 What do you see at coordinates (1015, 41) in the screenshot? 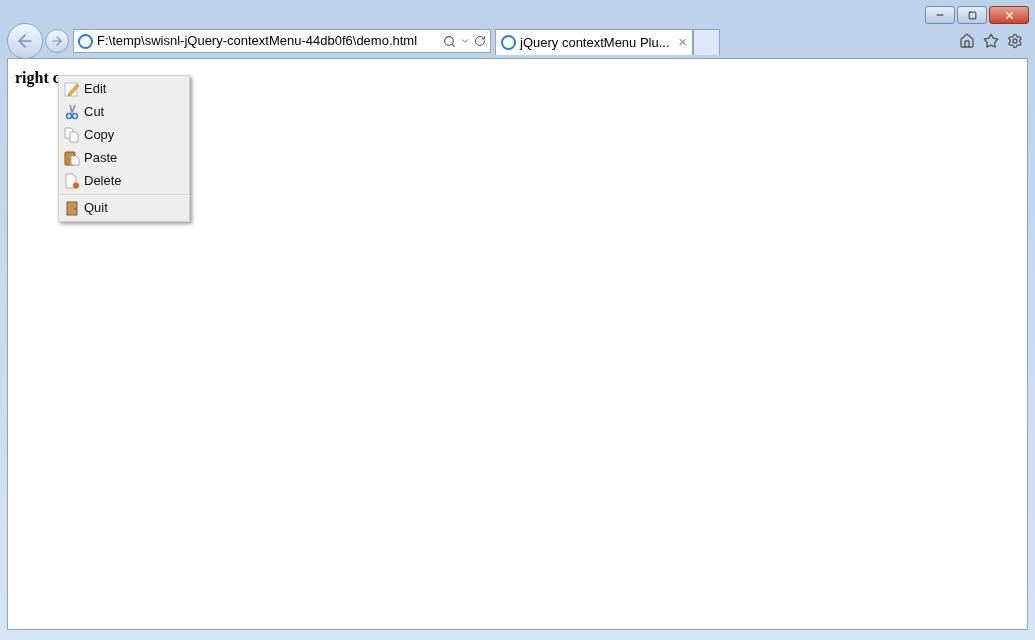
I see `settings-icon` at bounding box center [1015, 41].